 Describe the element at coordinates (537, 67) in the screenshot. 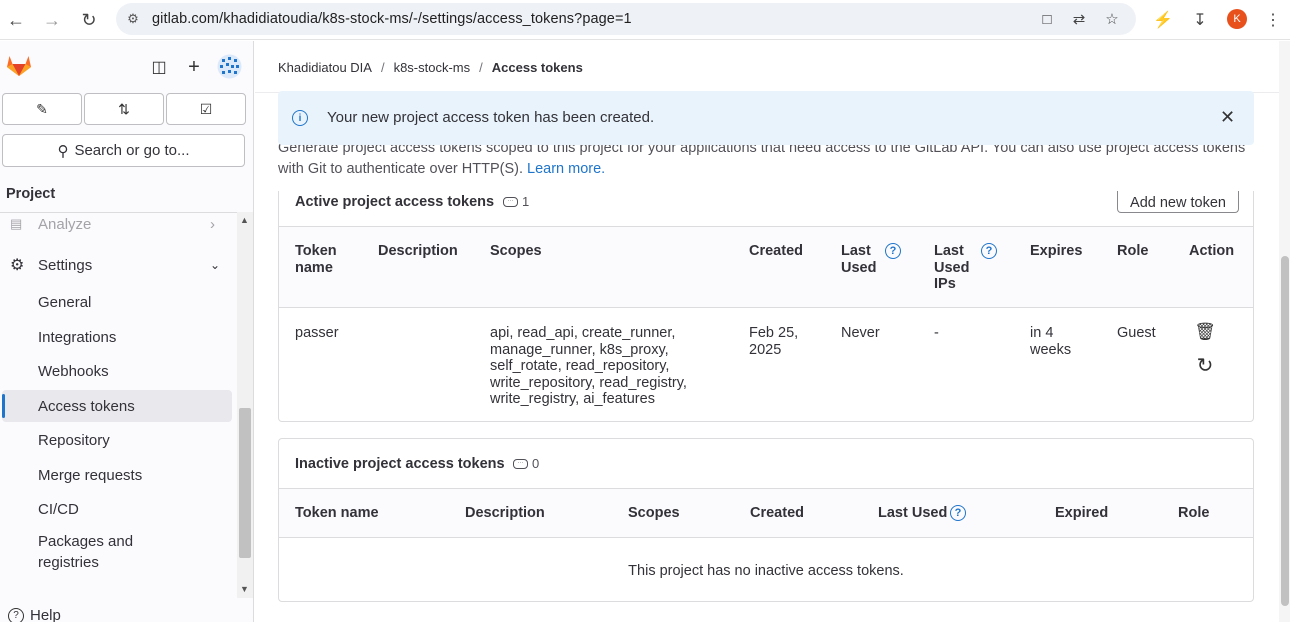

I see `breadcrumb-current: Access tokens` at that location.